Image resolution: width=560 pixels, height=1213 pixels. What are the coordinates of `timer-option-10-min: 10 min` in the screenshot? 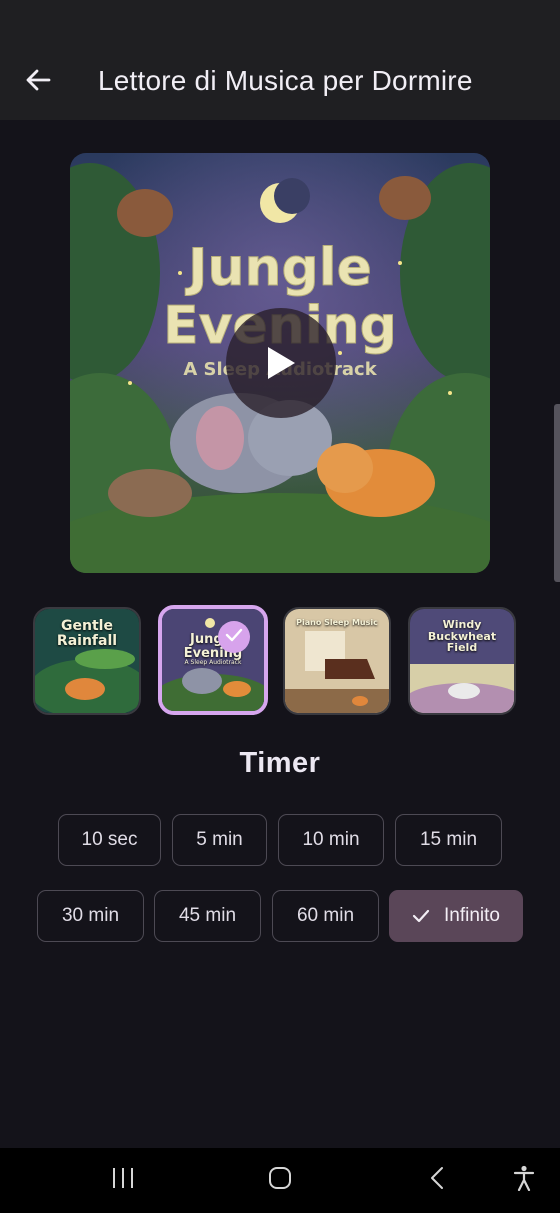 It's located at (331, 840).